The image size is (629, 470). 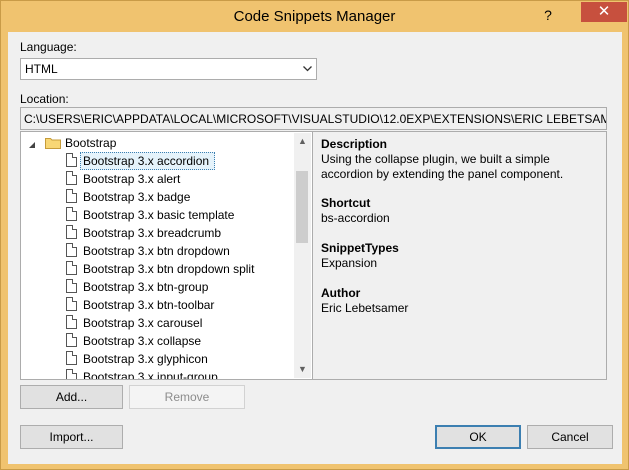 I want to click on snippet-label: Bootstrap 3.x btn-toolbar, so click(x=149, y=305).